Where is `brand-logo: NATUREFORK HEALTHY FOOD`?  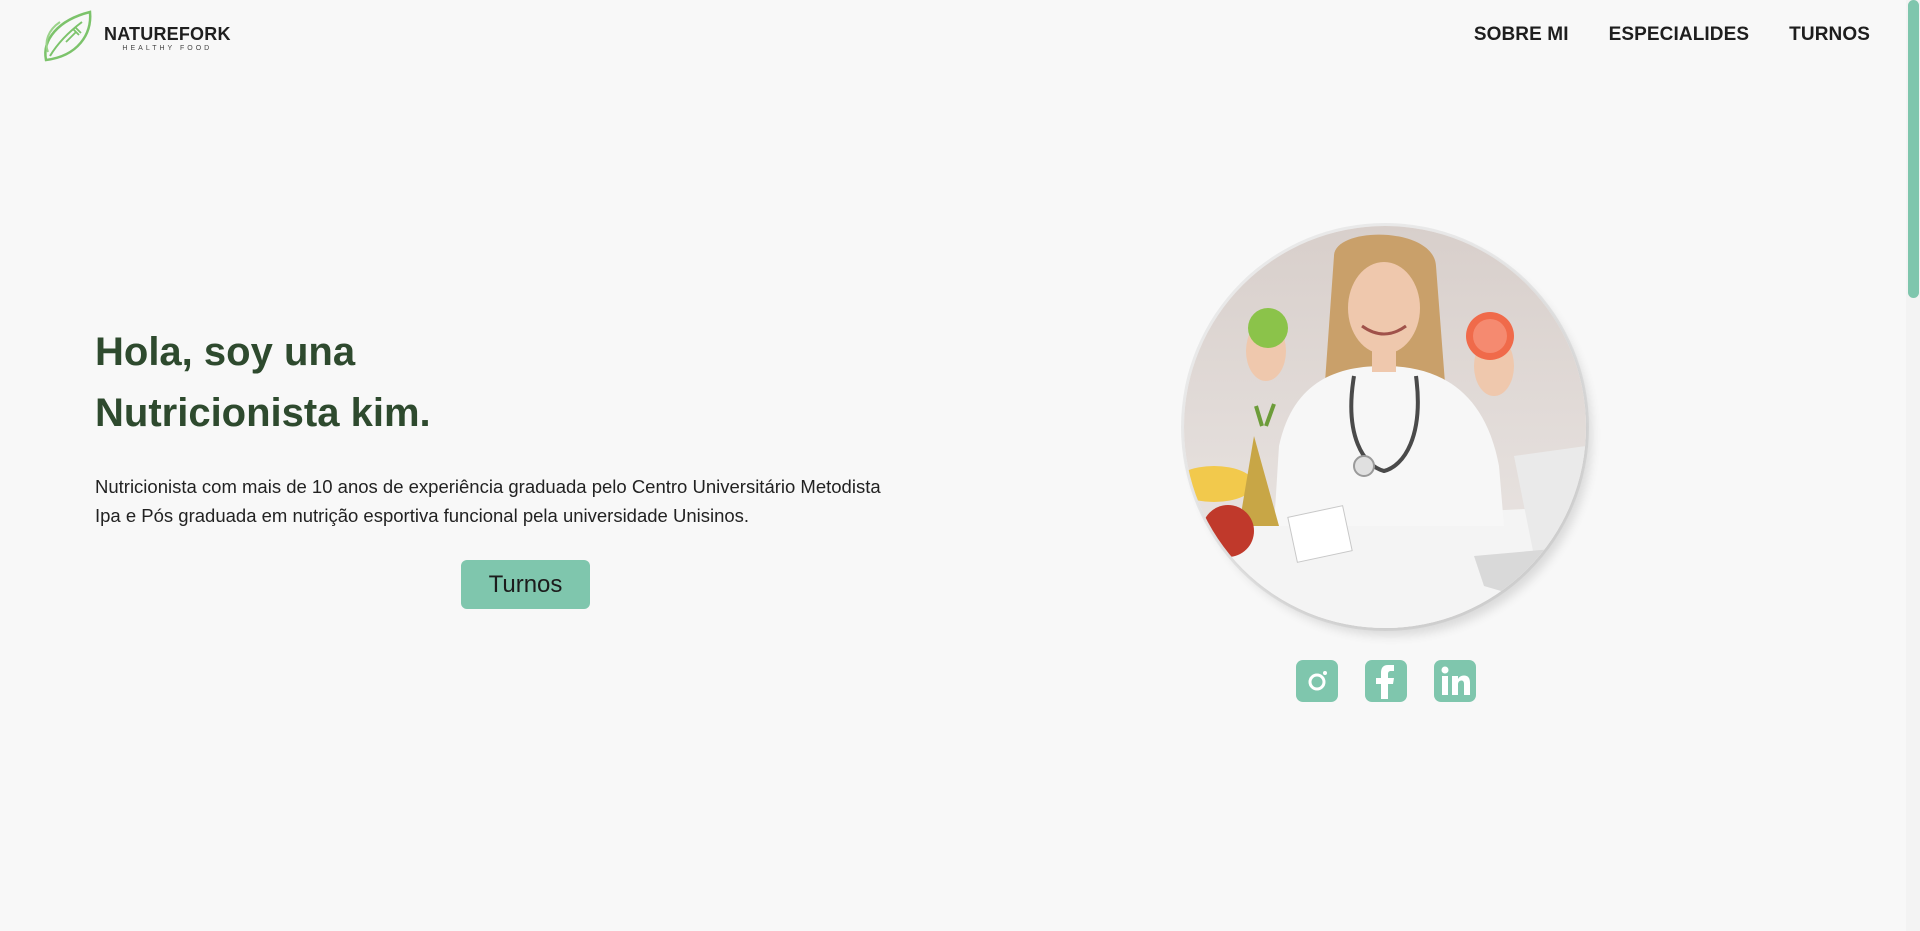
brand-logo: NATUREFORK HEALTHY FOOD is located at coordinates (134, 37).